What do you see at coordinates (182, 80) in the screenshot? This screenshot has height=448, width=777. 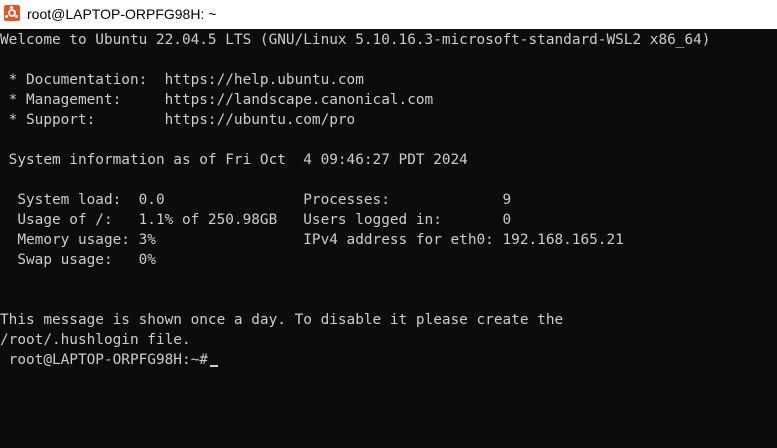 I see `documentation-line: * Documentation: https://help.ubuntu.com` at bounding box center [182, 80].